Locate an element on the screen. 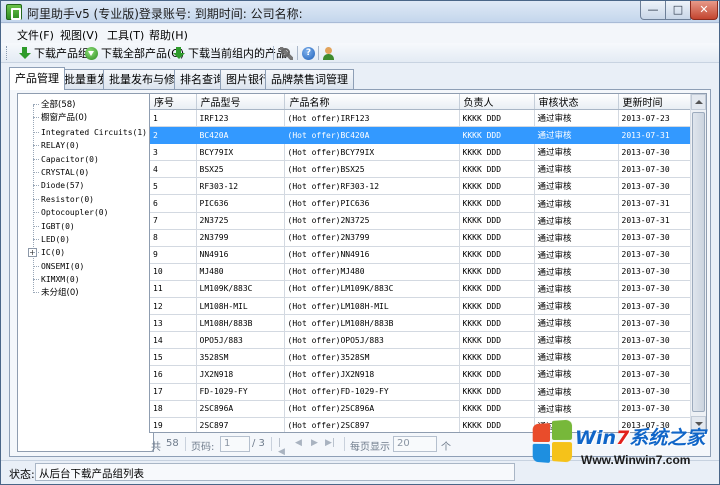  tree-item: Diode(57) is located at coordinates (58, 185).